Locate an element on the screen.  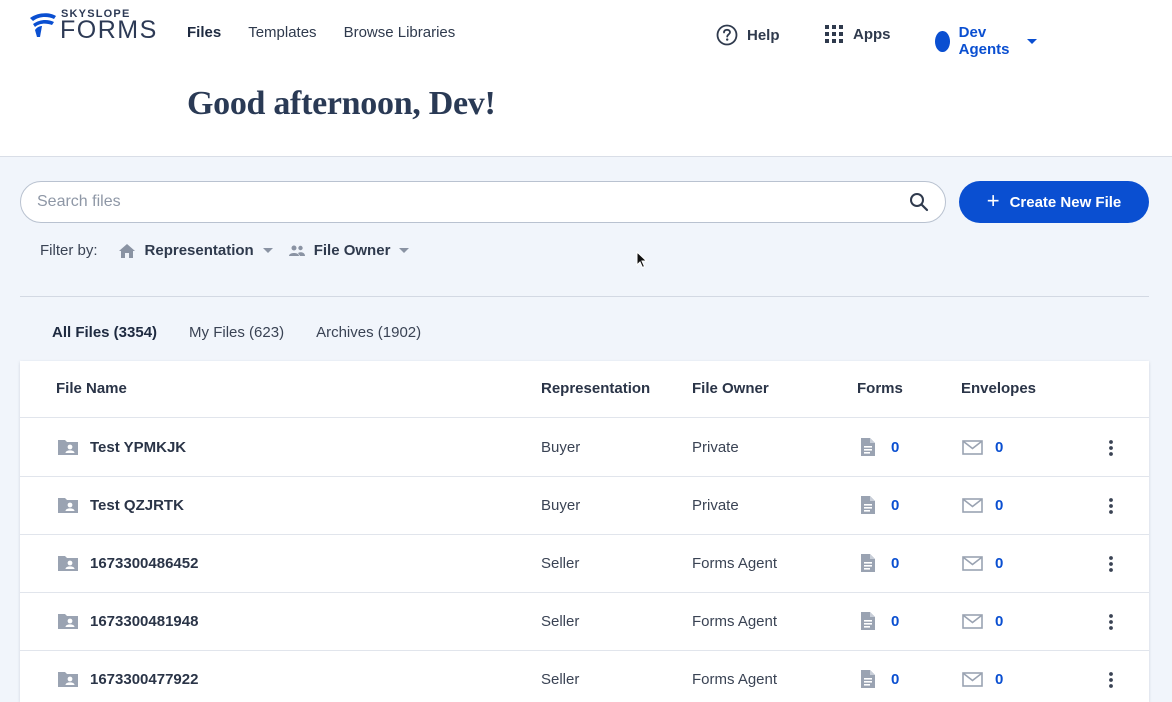
file-name: Test YPMKJK is located at coordinates (138, 447).